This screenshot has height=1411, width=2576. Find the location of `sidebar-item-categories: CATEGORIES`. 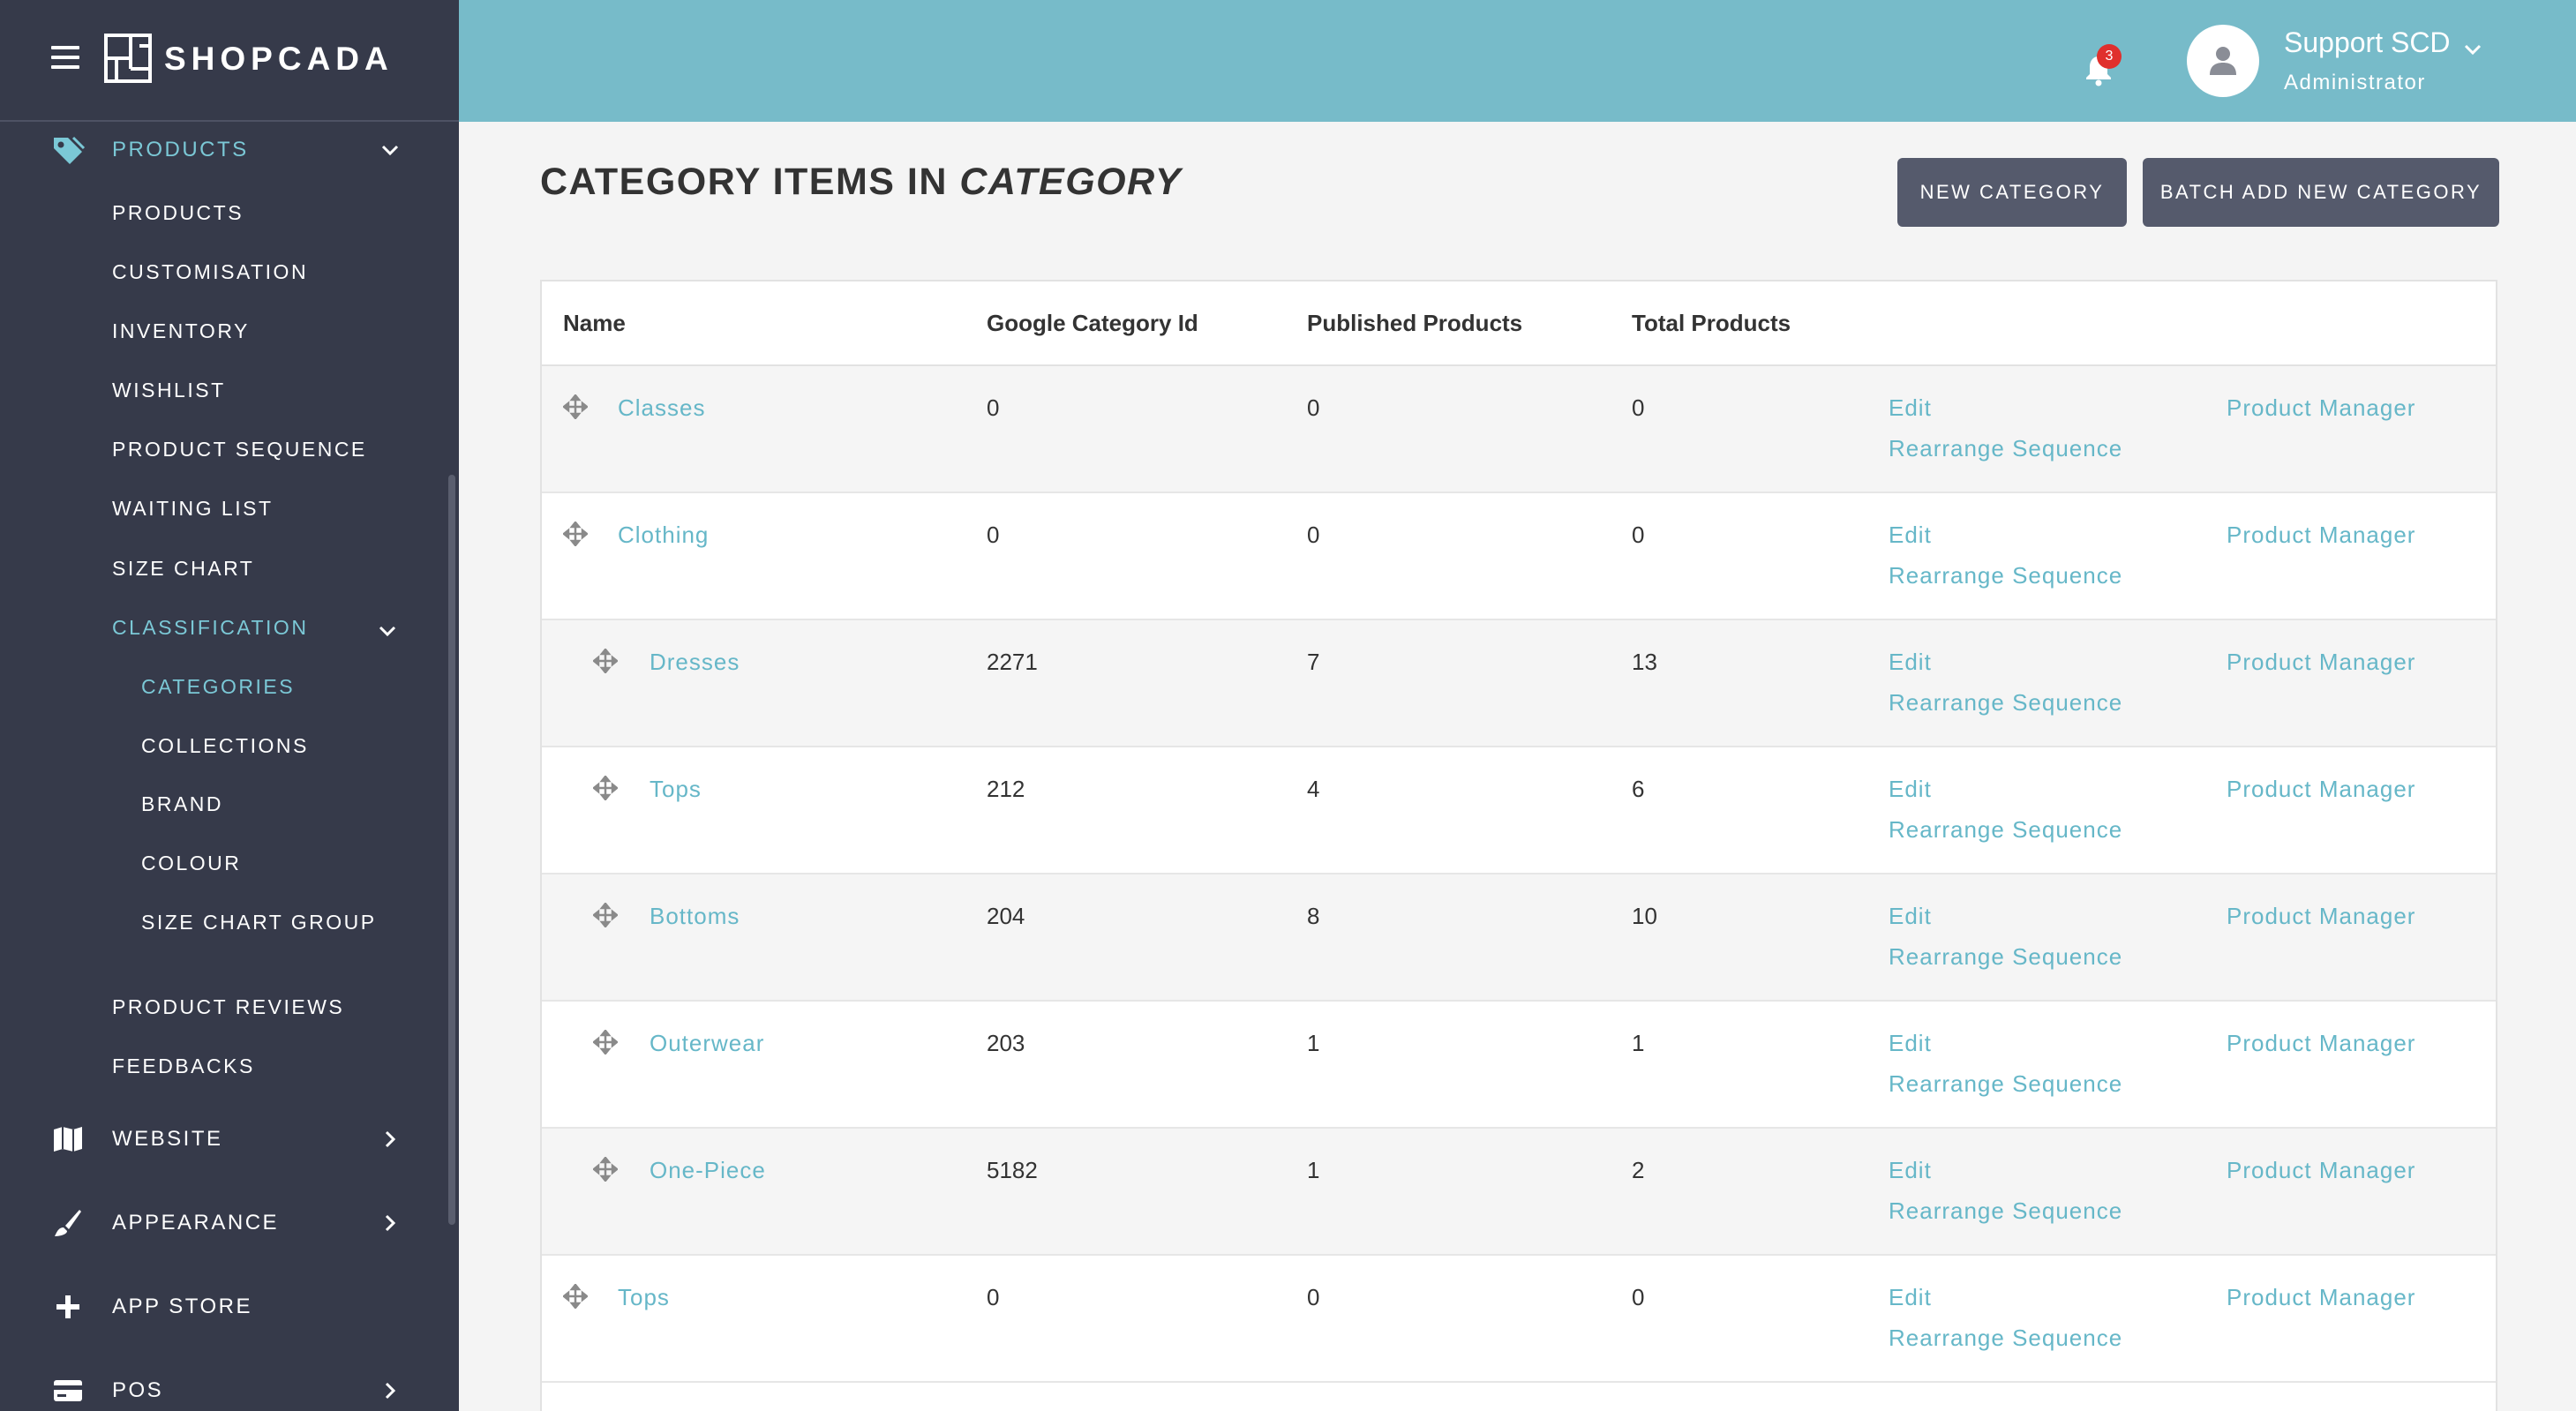

sidebar-item-categories: CATEGORIES is located at coordinates (218, 686).